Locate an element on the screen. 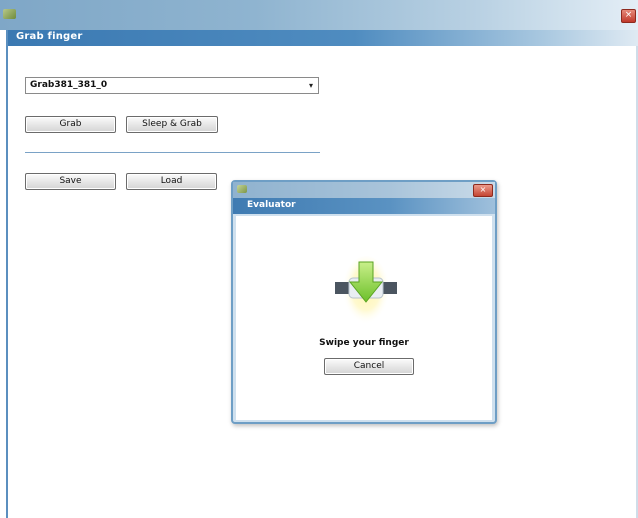 This screenshot has width=638, height=518. window-left-border is located at coordinates (7, 274).